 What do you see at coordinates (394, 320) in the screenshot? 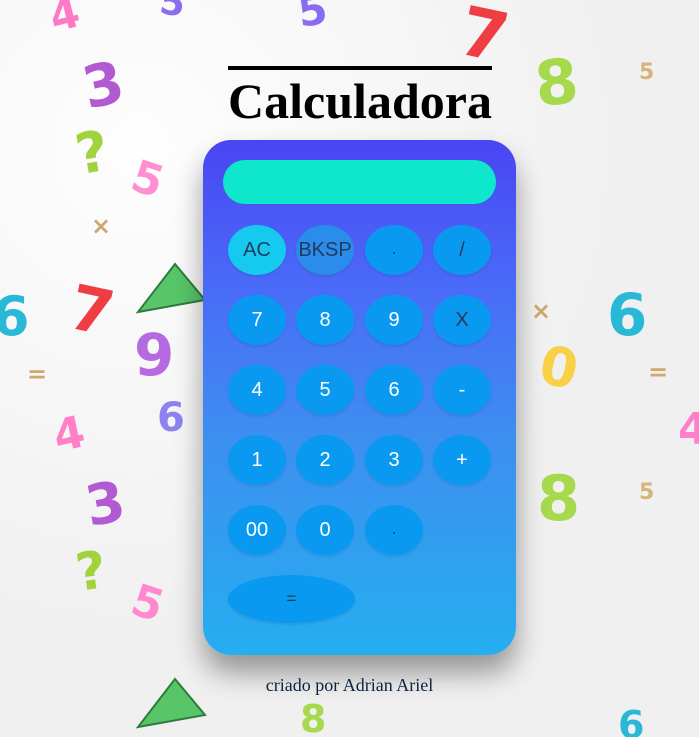
I see `digit-9-button: 9` at bounding box center [394, 320].